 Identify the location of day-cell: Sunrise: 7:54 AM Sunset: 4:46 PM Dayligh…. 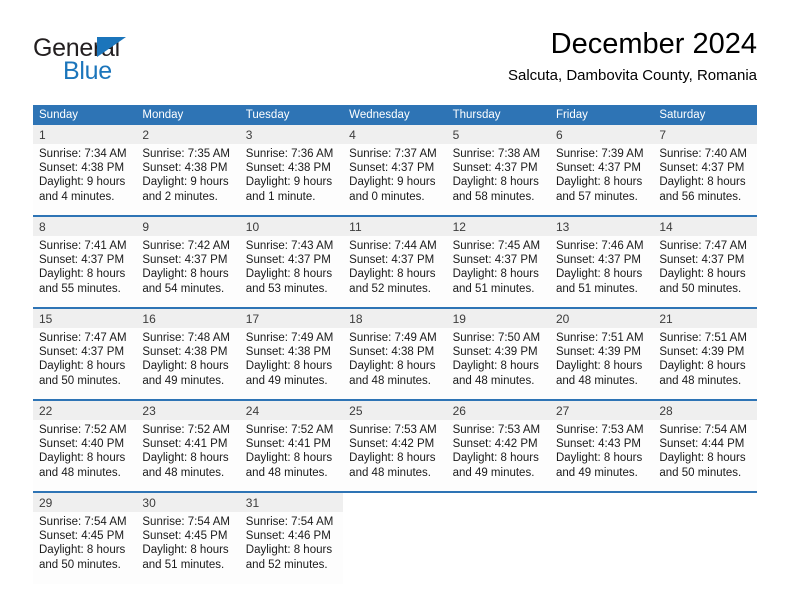
(291, 548).